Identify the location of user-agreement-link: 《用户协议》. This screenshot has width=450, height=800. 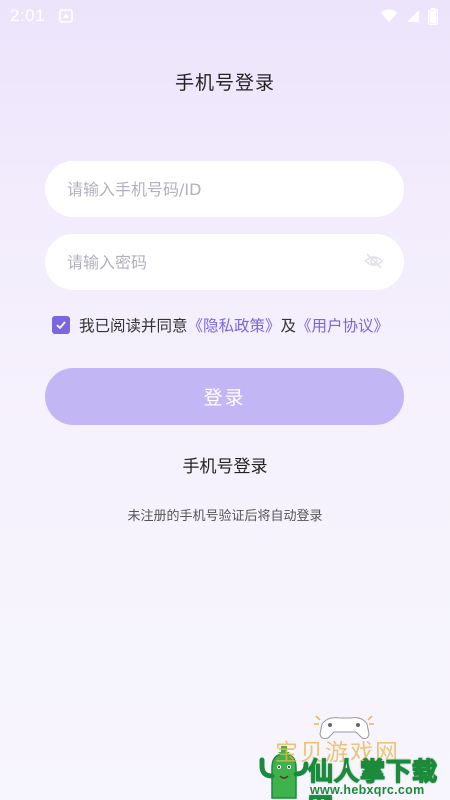
(342, 325).